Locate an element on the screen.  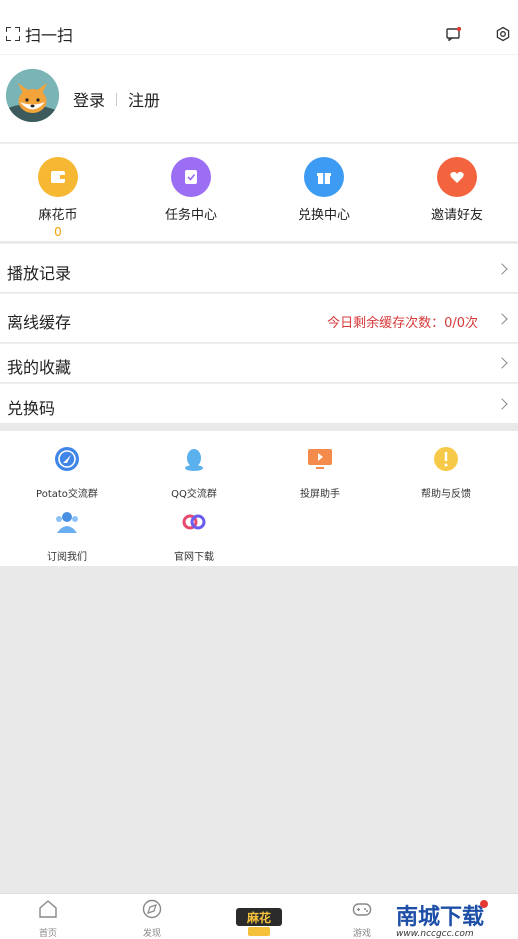
heart-icon is located at coordinates (457, 177).